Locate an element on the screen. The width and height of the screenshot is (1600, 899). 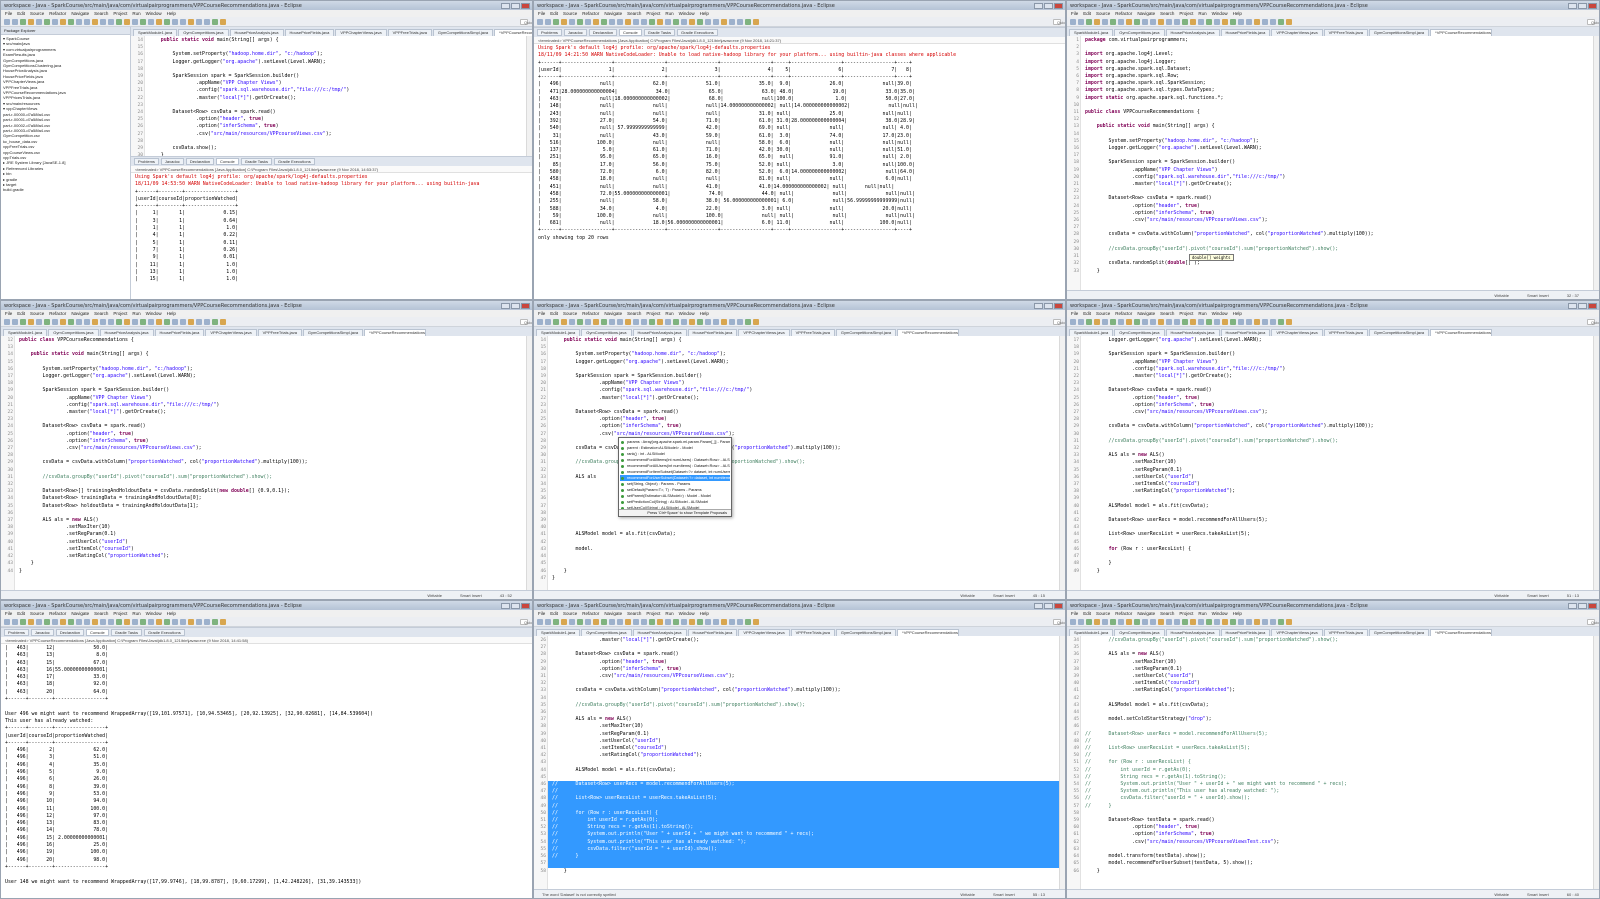
menu-item-source: Source is located at coordinates (37, 613).